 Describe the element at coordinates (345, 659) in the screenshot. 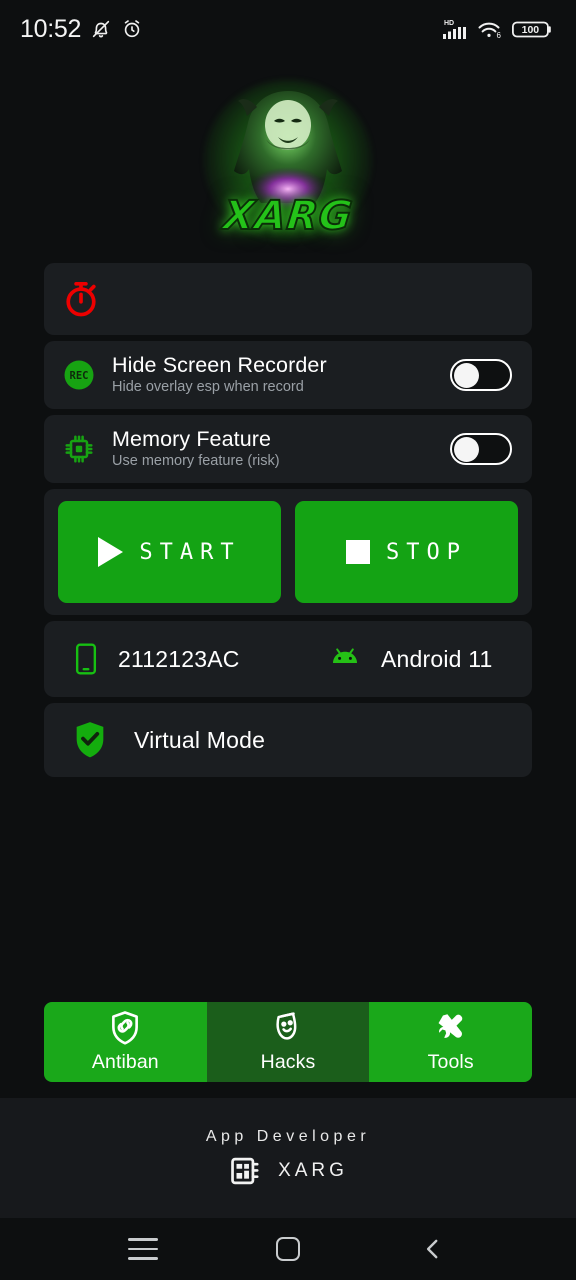

I see `android-robot-icon` at that location.